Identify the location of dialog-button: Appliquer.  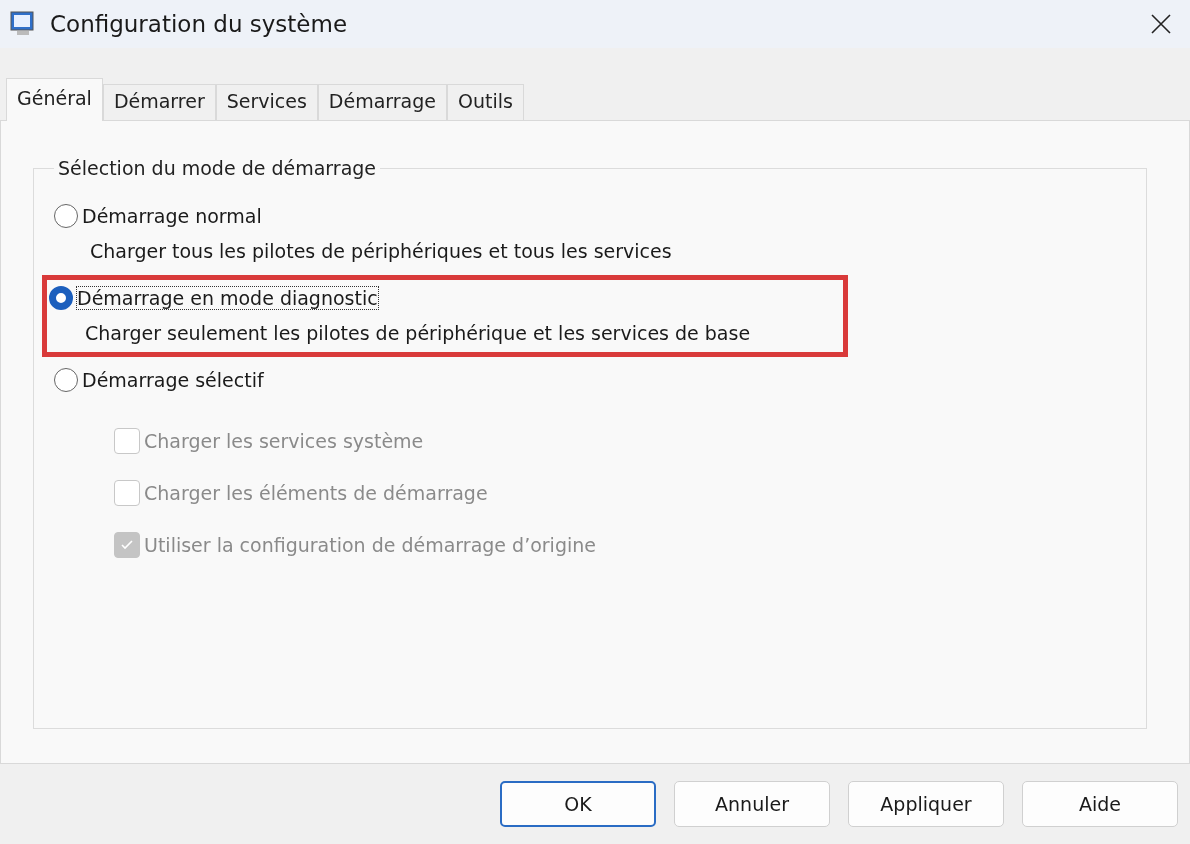
(926, 804).